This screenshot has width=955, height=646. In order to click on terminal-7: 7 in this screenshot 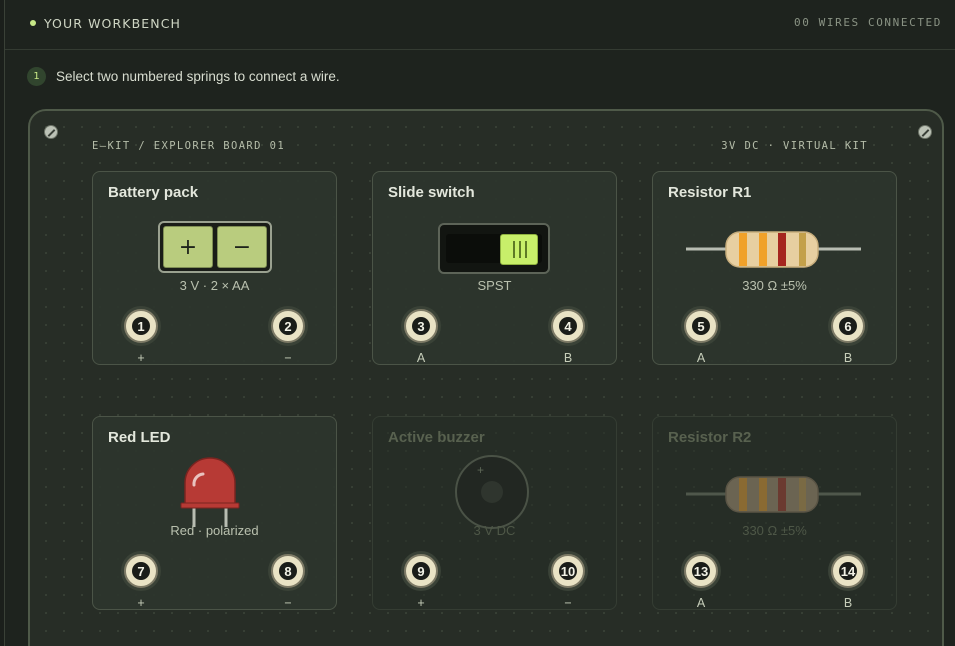, I will do `click(141, 571)`.